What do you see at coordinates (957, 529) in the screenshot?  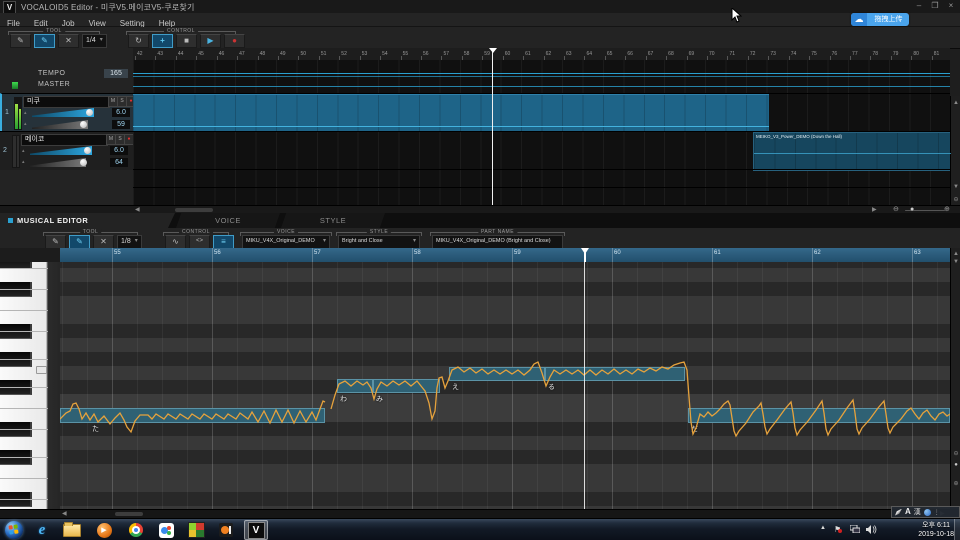 I see `show-desktop-button` at bounding box center [957, 529].